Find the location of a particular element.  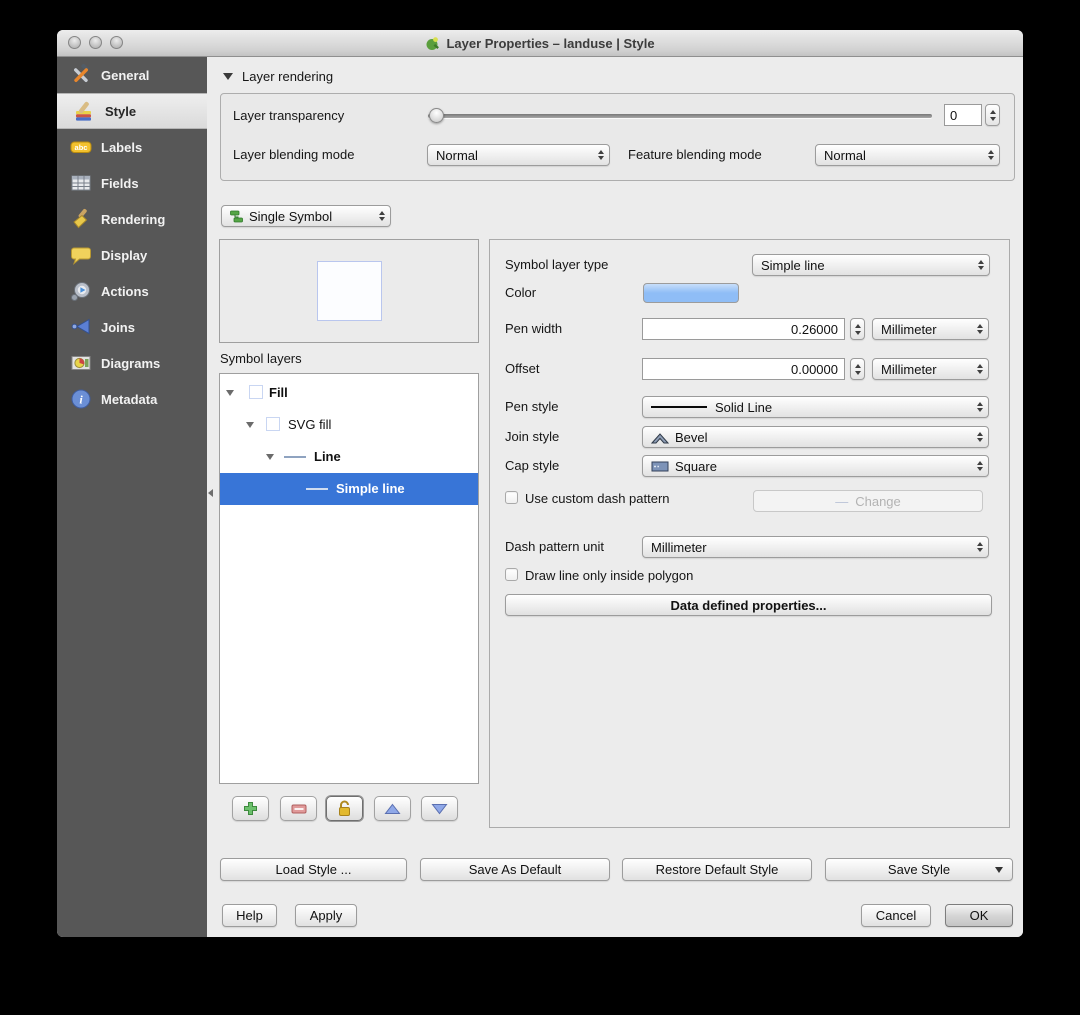

apply-button: Apply is located at coordinates (326, 915).